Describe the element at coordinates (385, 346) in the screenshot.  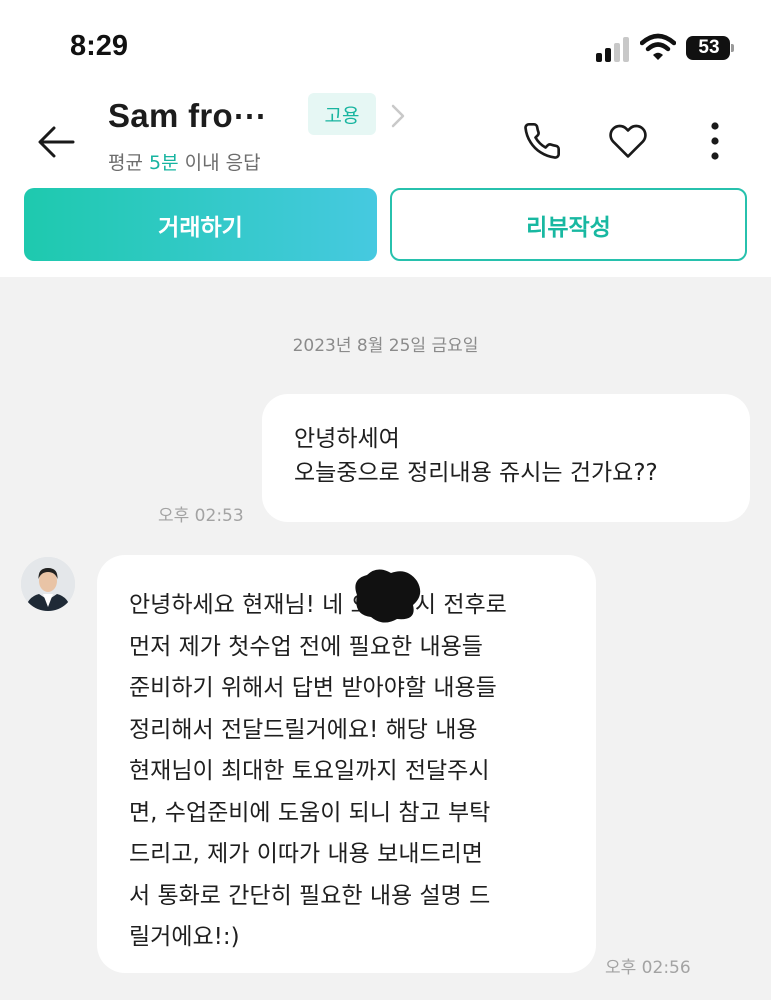
I see `date-divider: 2023년 8월 25일 금요일` at that location.